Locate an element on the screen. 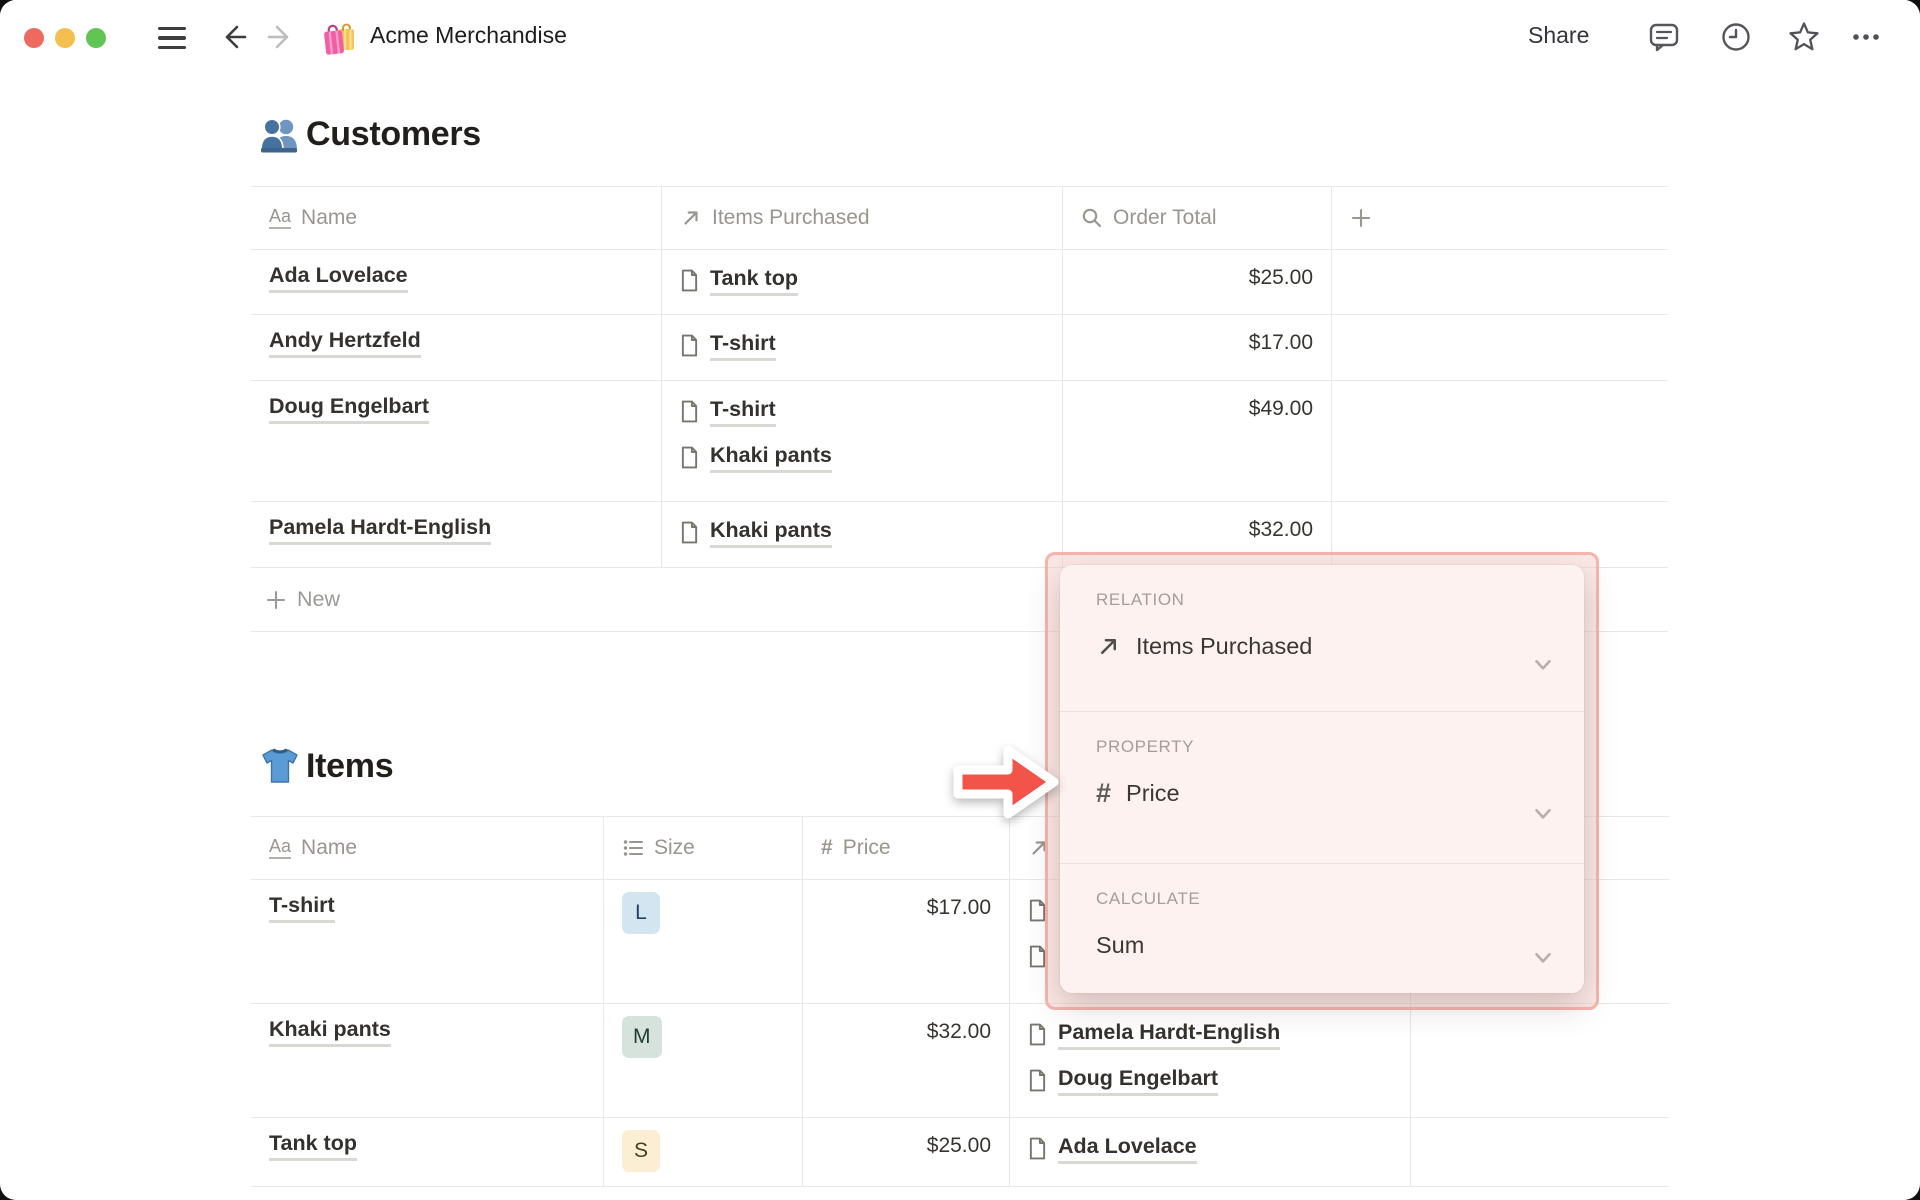 The height and width of the screenshot is (1200, 1920). items-purchased-cell: T-shirt is located at coordinates (862, 347).